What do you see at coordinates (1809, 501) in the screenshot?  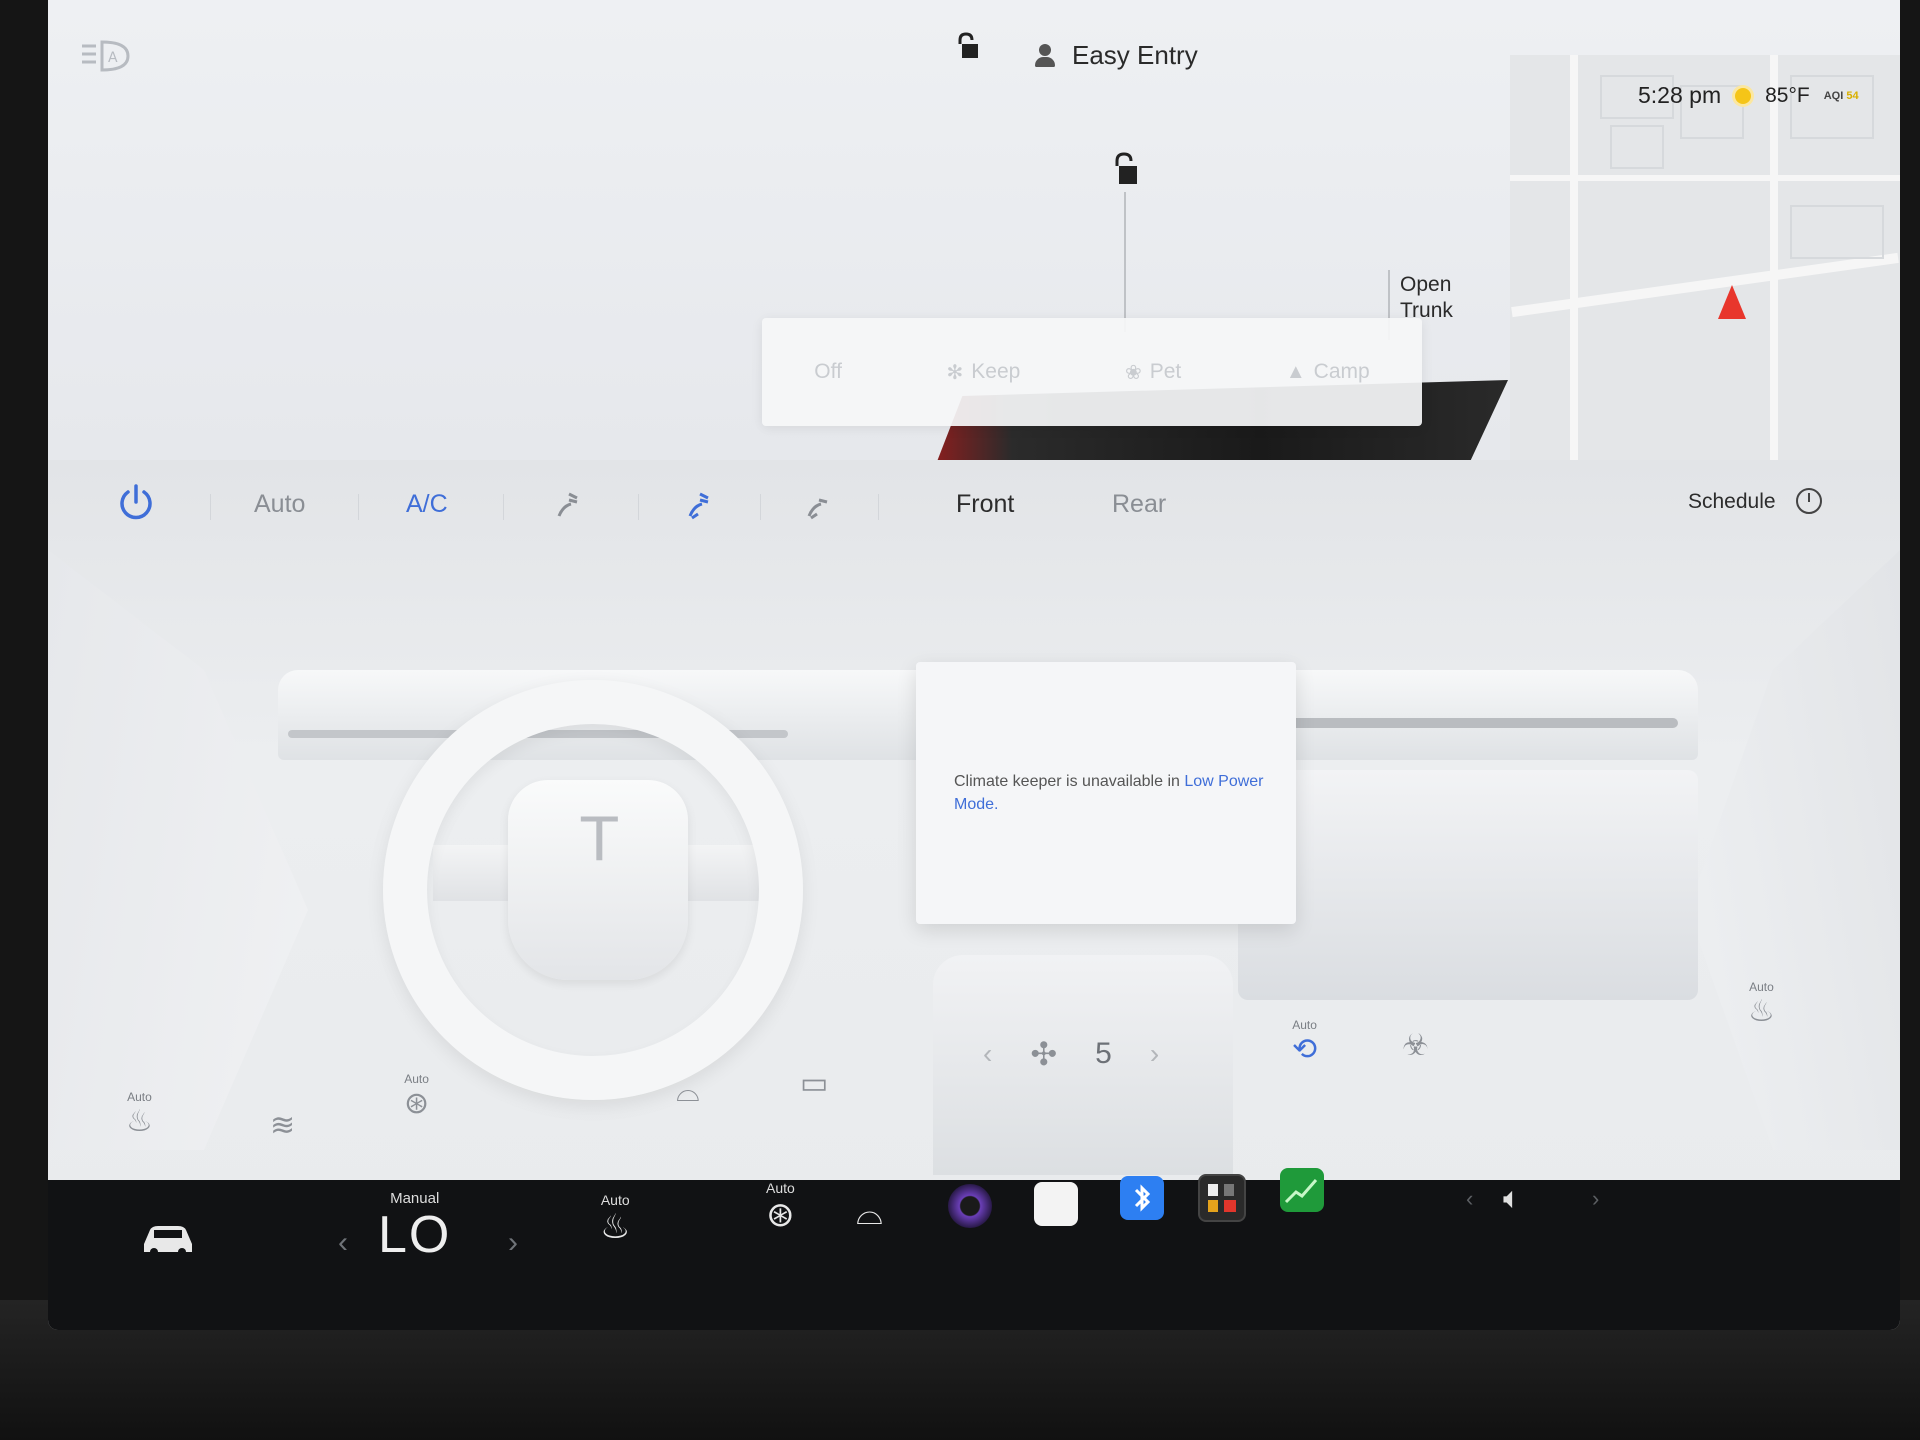 I see `clock-icon` at bounding box center [1809, 501].